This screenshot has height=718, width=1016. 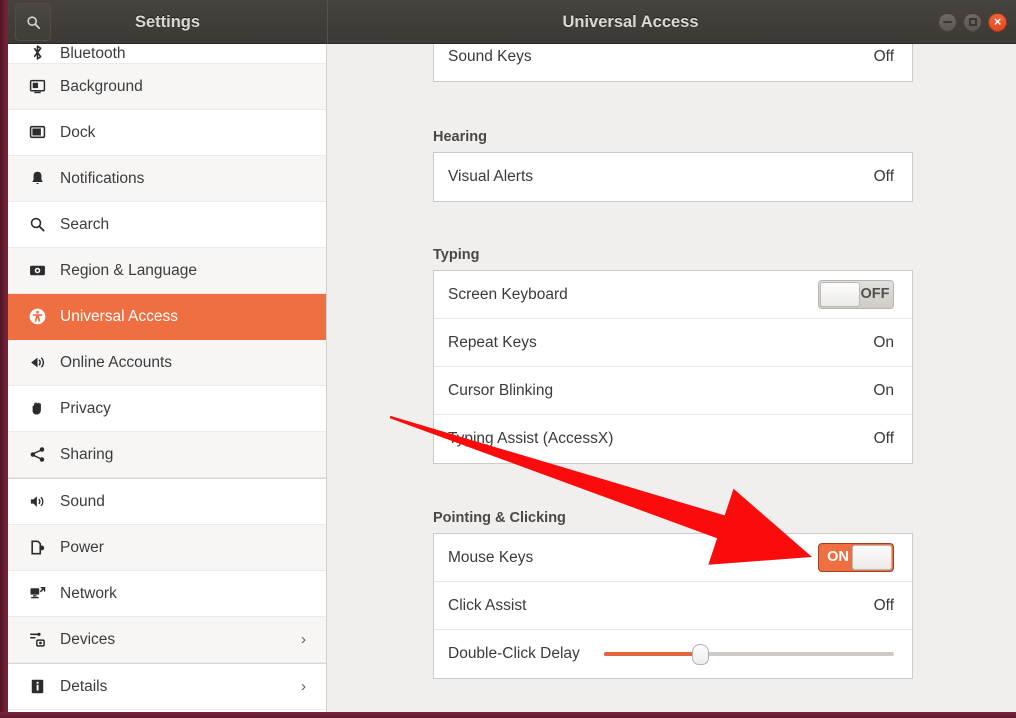 I want to click on sidebar-item-label: Power, so click(x=82, y=547).